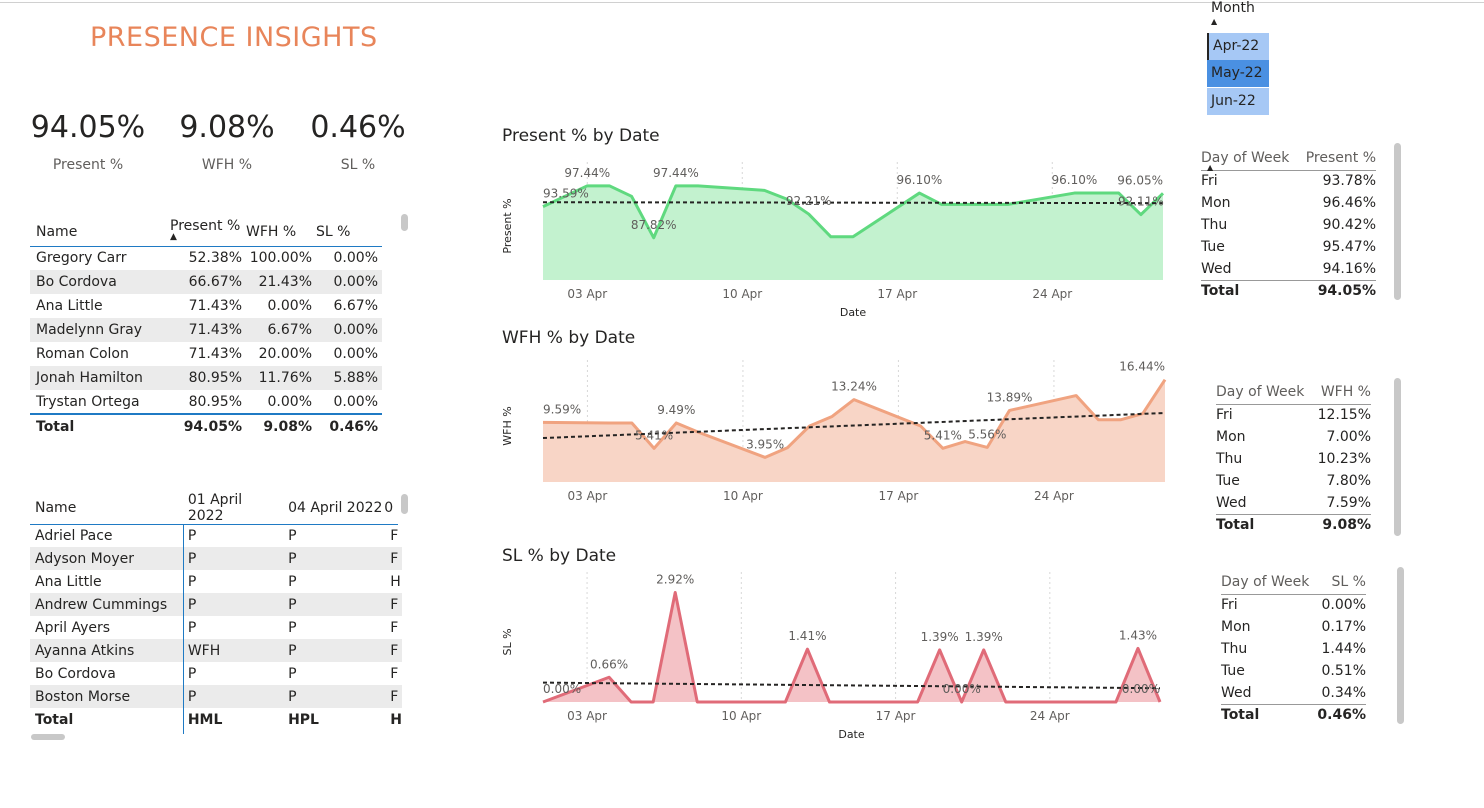  Describe the element at coordinates (1288, 269) in the screenshot. I see `day-row: Wed 94.16%` at that location.